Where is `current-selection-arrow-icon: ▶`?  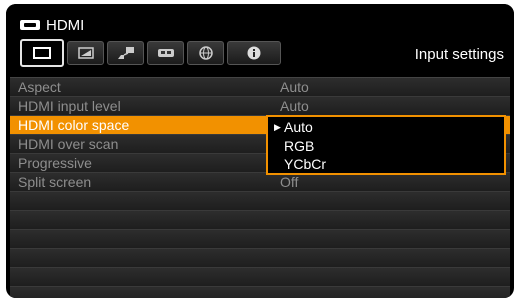 current-selection-arrow-icon: ▶ is located at coordinates (277, 127).